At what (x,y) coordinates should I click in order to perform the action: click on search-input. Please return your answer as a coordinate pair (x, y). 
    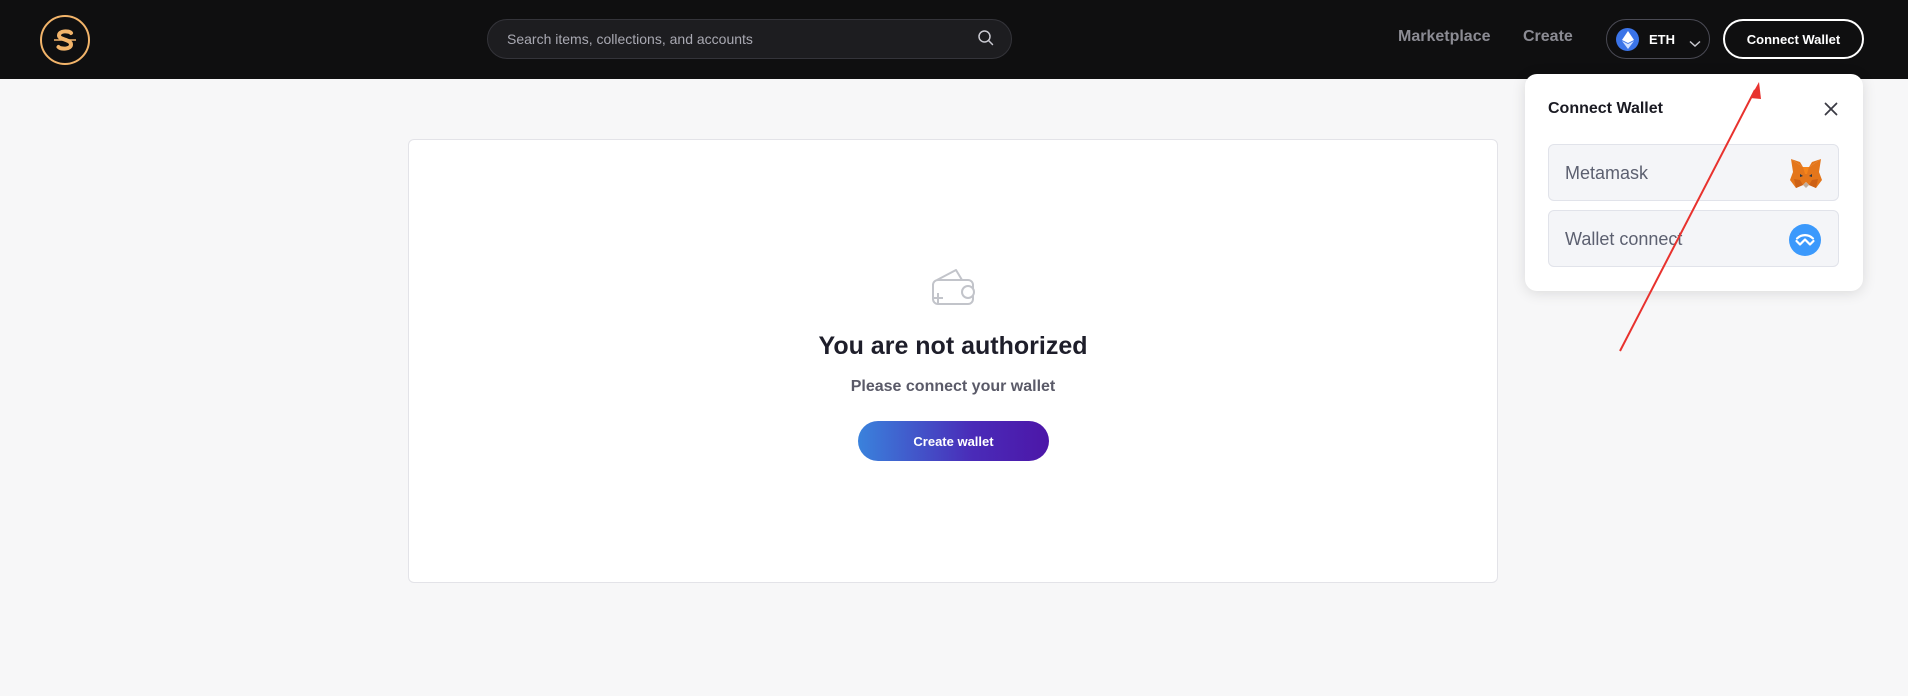
    Looking at the image, I should click on (737, 39).